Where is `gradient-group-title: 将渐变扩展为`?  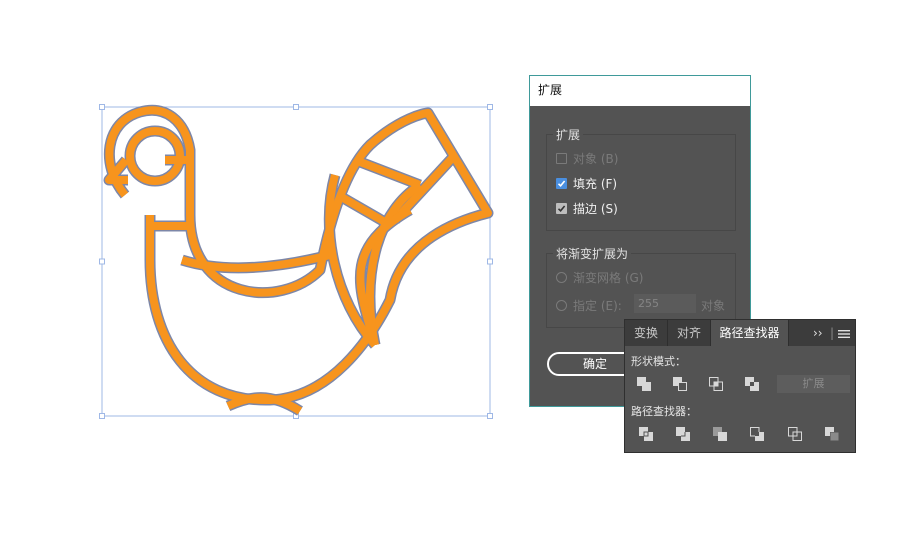
gradient-group-title: 将渐变扩展为 is located at coordinates (592, 253).